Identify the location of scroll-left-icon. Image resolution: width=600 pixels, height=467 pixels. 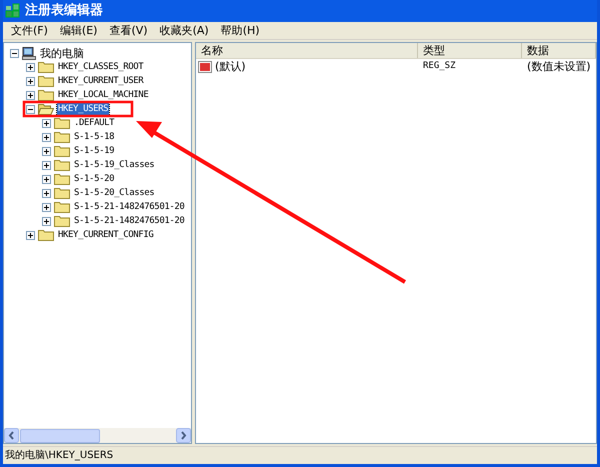
(11, 435).